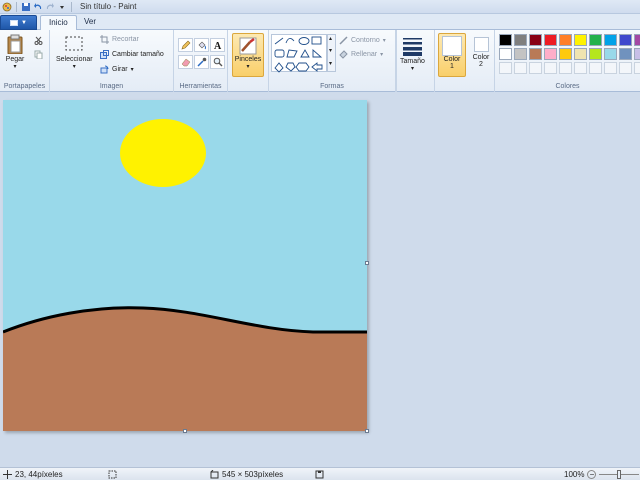 This screenshot has height=480, width=640. I want to click on selection-size, so click(112, 474).